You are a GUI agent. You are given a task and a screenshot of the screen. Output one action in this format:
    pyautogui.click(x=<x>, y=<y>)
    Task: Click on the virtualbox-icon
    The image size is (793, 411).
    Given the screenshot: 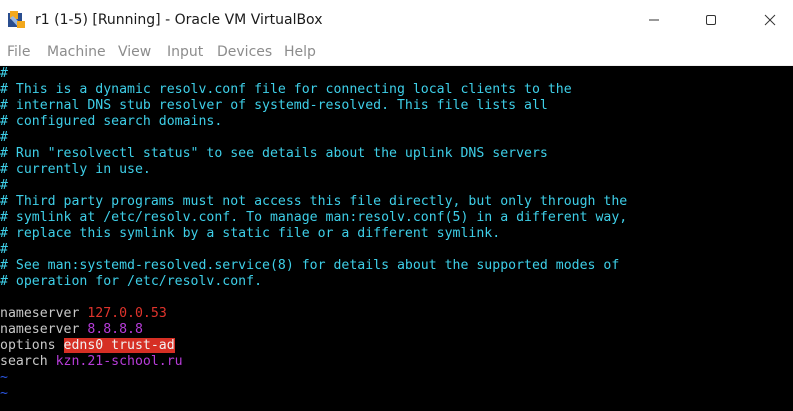 What is the action you would take?
    pyautogui.click(x=16, y=19)
    